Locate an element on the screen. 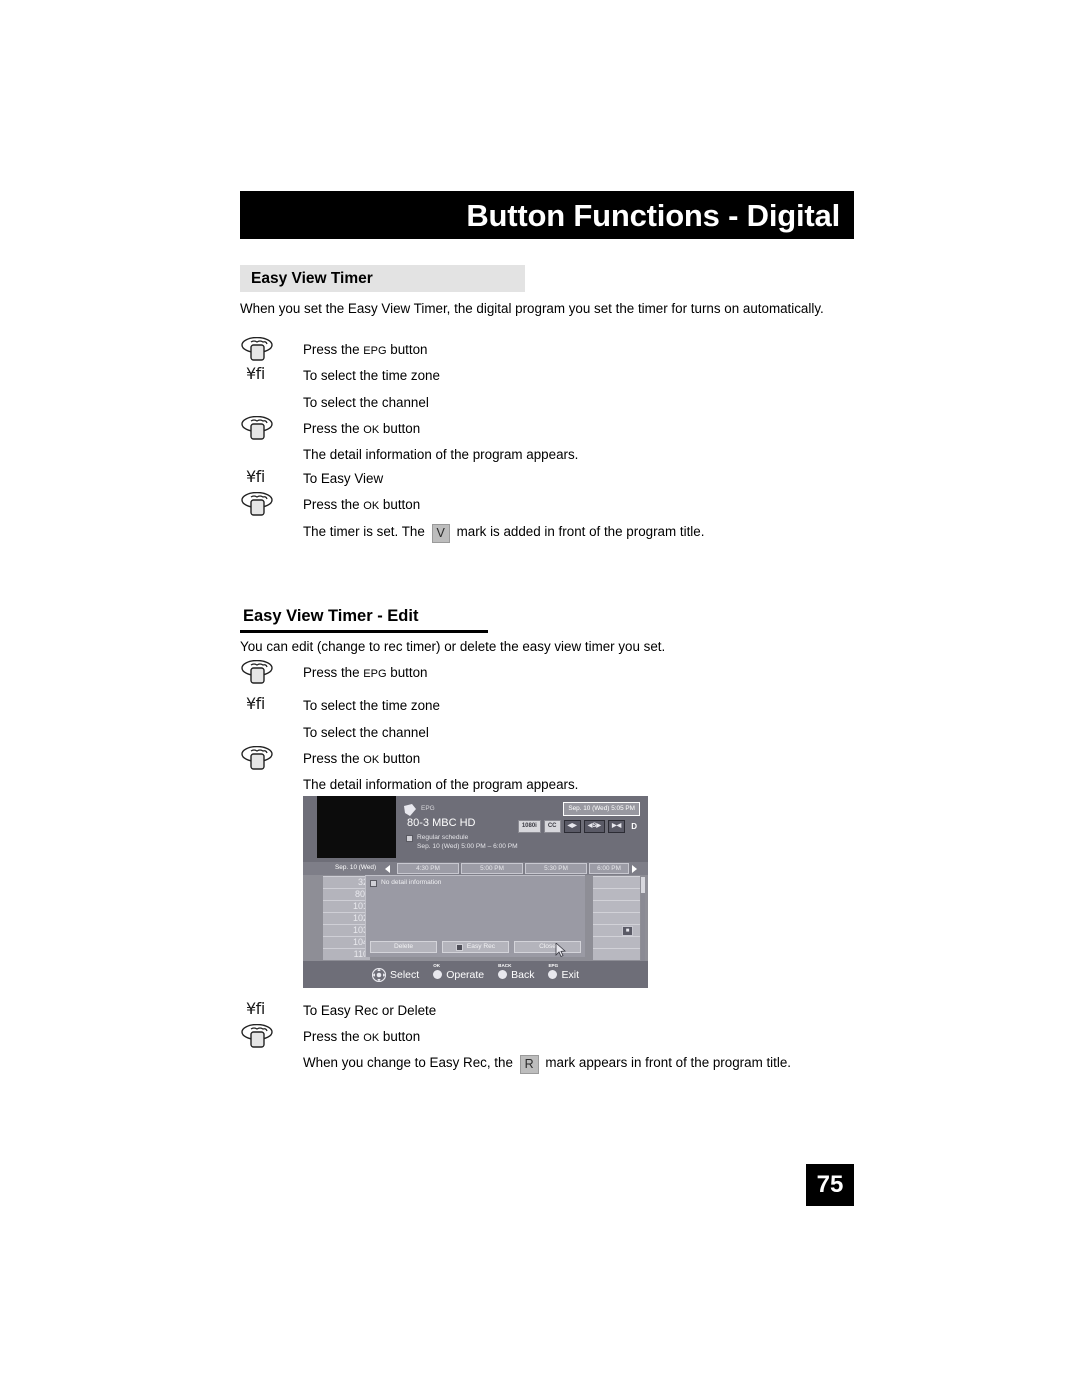 This screenshot has height=1397, width=1080. epg-navigation-bar: Select OK Operate BACK Back EPG Exit is located at coordinates (475, 974).